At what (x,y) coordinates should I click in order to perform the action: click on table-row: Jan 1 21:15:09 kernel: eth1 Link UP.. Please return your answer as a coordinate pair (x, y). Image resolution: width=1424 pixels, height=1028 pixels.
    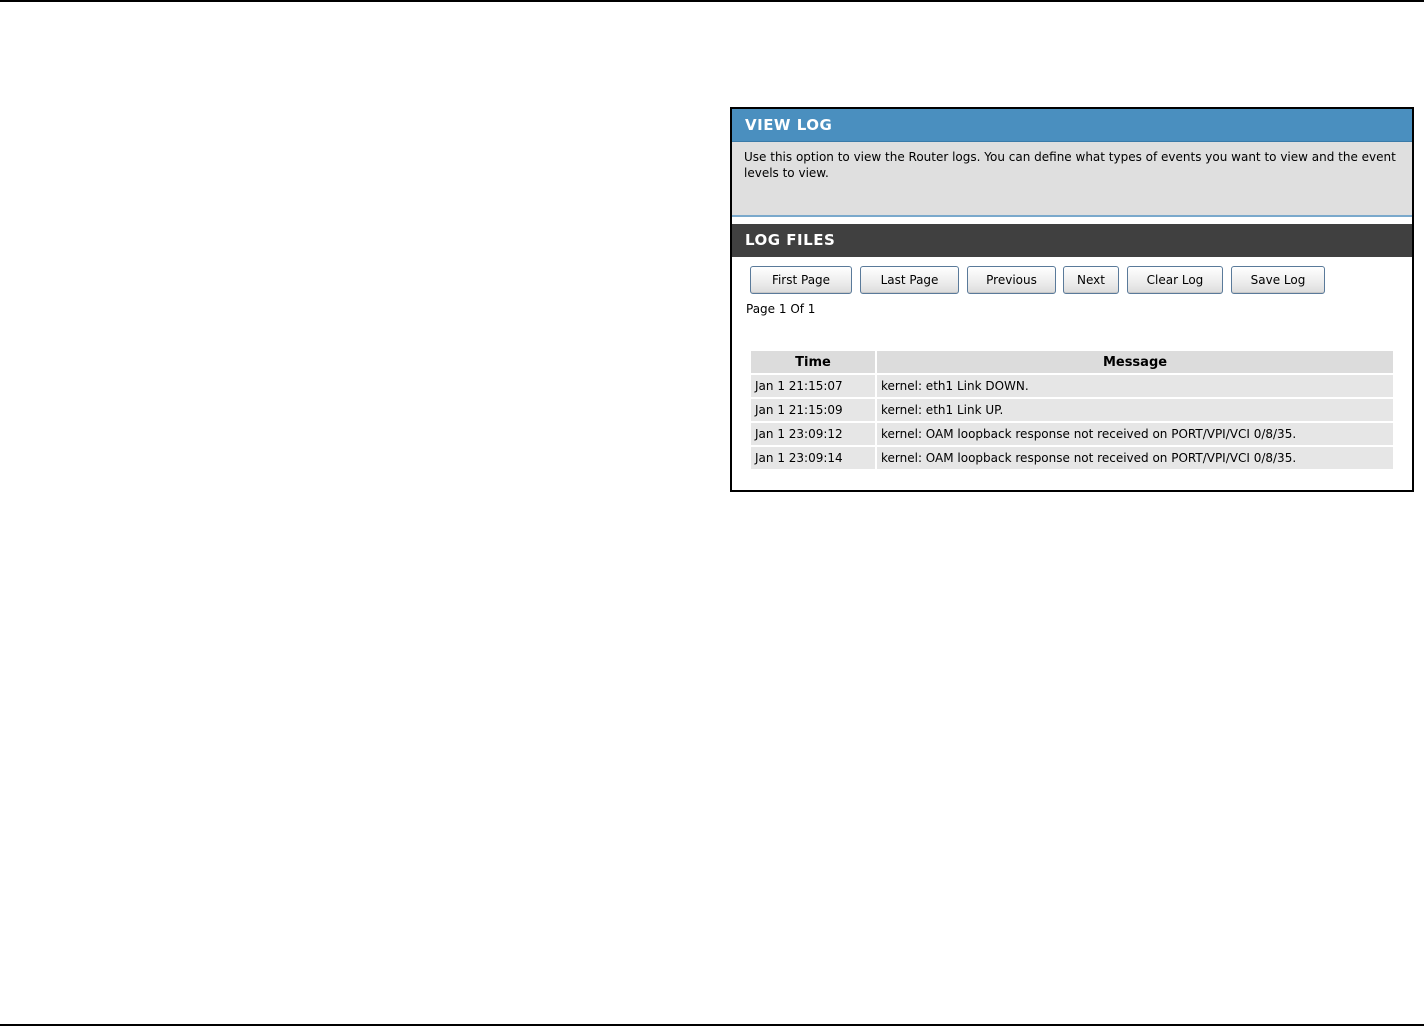
    Looking at the image, I should click on (1072, 410).